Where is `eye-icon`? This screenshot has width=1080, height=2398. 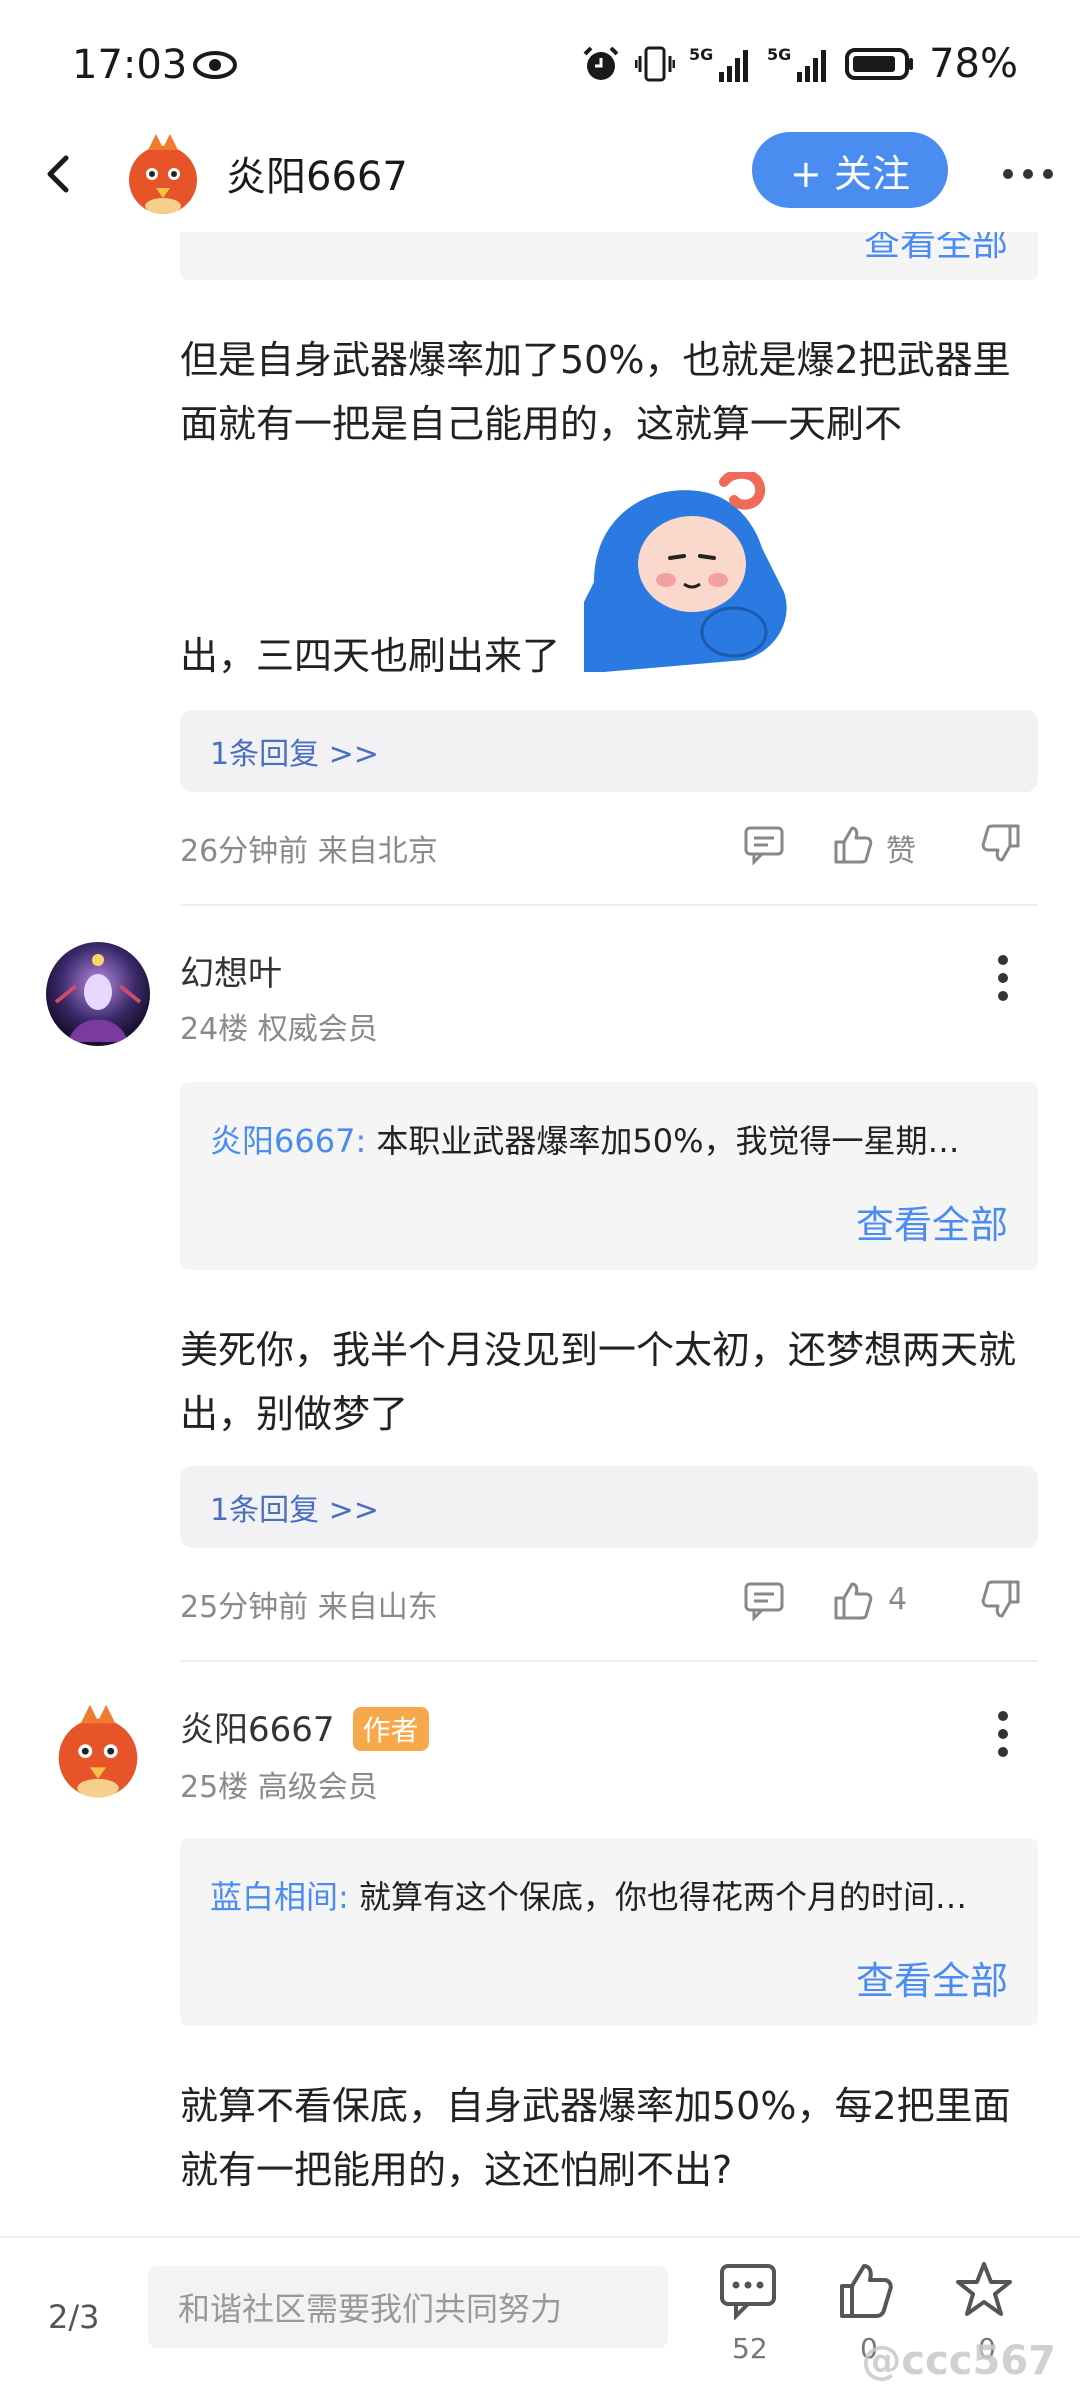
eye-icon is located at coordinates (215, 65).